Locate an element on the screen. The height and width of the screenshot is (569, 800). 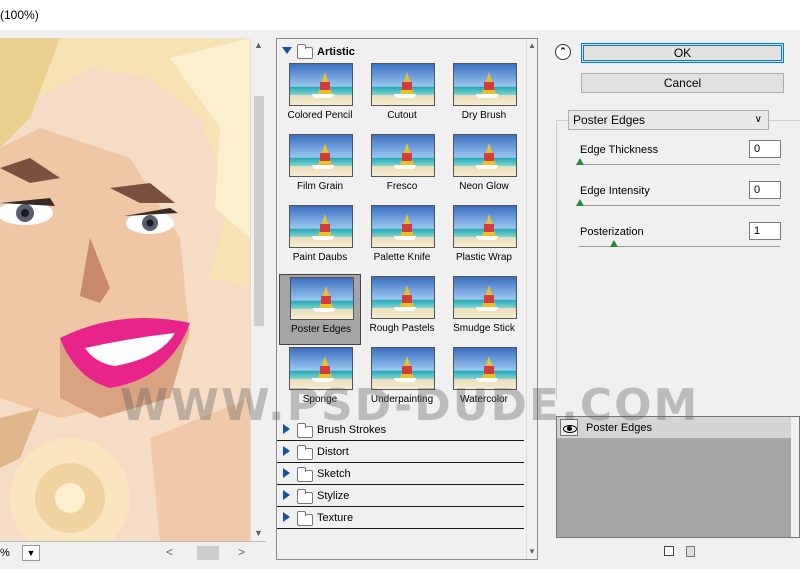
filter-thumbnail: Sponge is located at coordinates (320, 380).